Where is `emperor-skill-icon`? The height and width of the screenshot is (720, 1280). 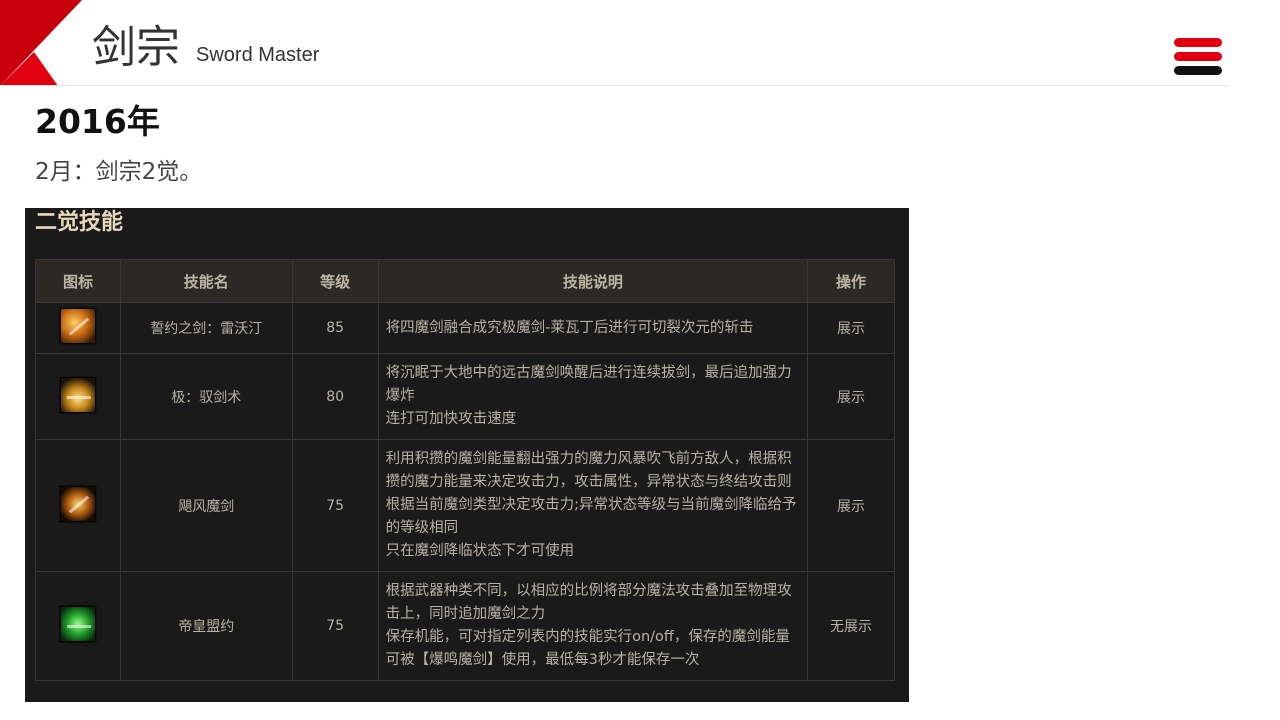
emperor-skill-icon is located at coordinates (77, 624).